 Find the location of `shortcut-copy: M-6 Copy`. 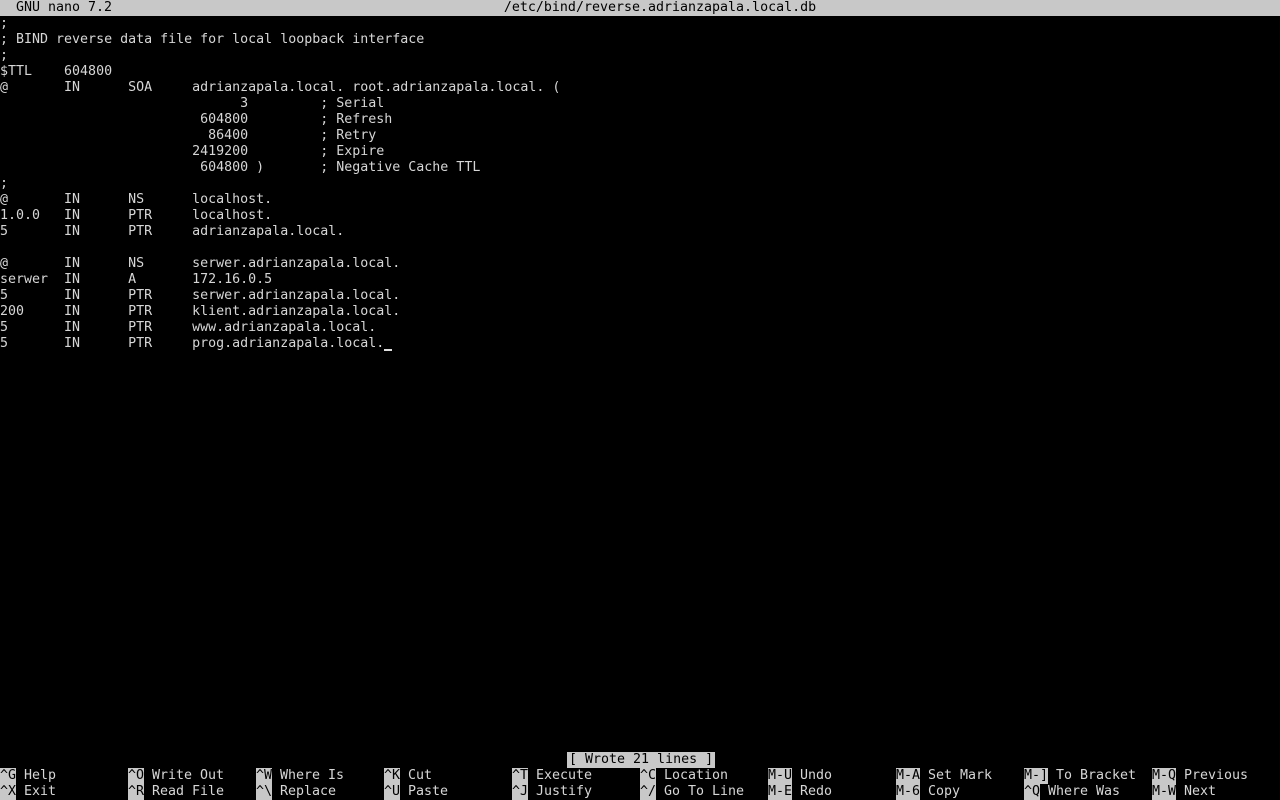

shortcut-copy: M-6 Copy is located at coordinates (928, 792).